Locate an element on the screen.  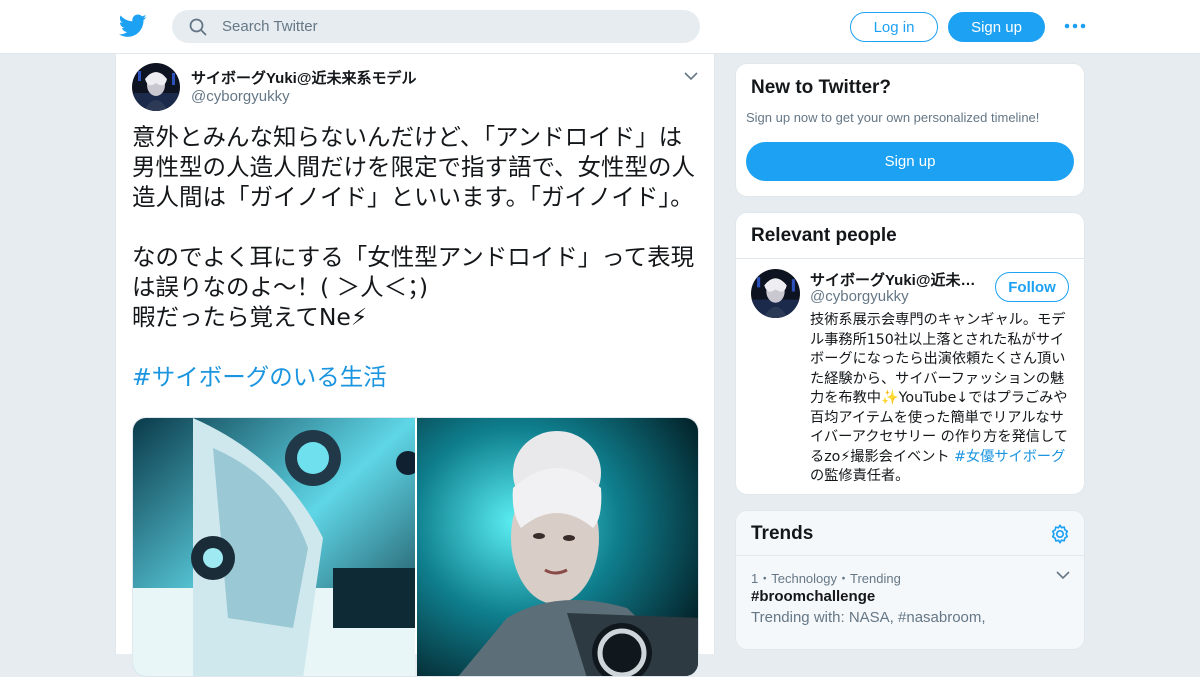
signup-module-button: Sign up is located at coordinates (910, 161).